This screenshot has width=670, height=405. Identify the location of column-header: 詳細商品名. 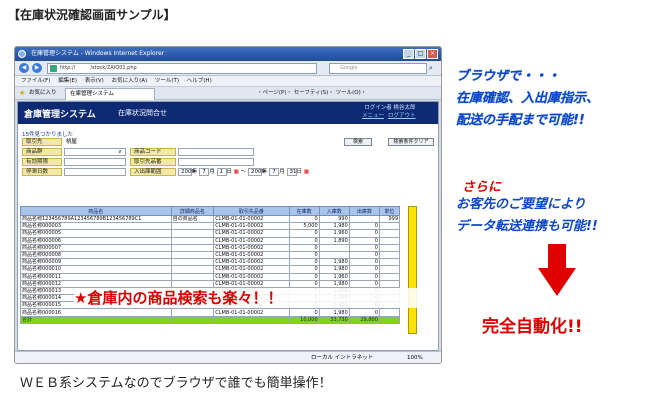
(192, 211).